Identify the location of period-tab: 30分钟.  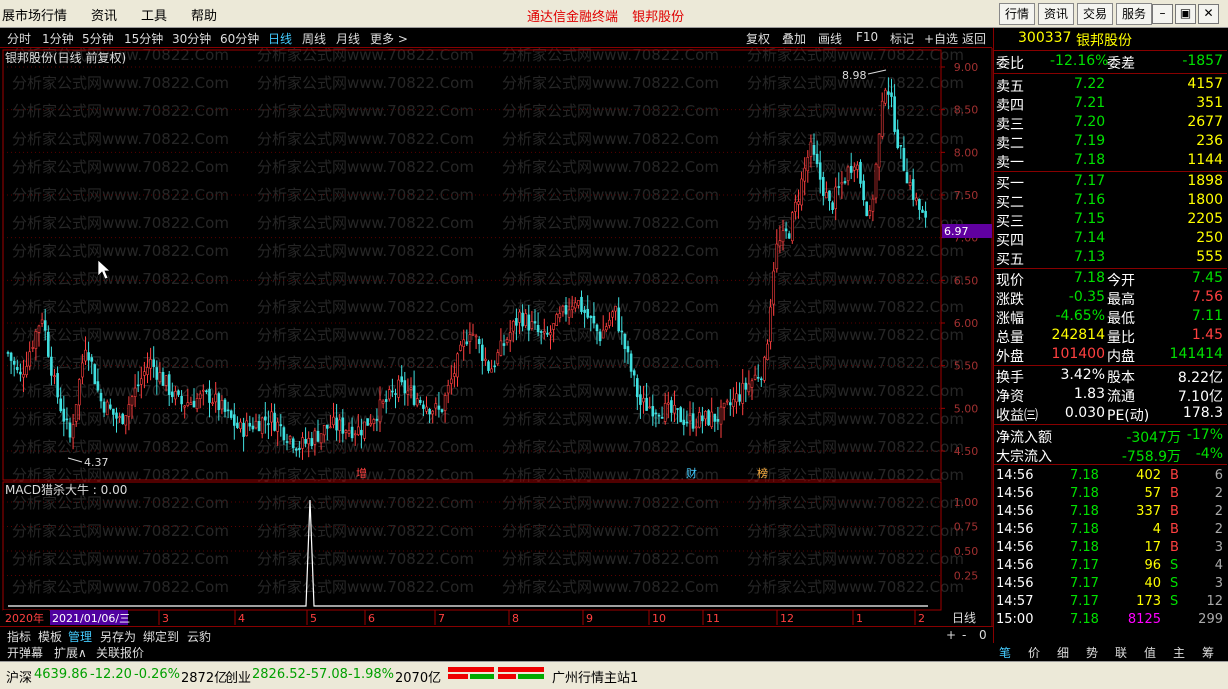
(191, 38).